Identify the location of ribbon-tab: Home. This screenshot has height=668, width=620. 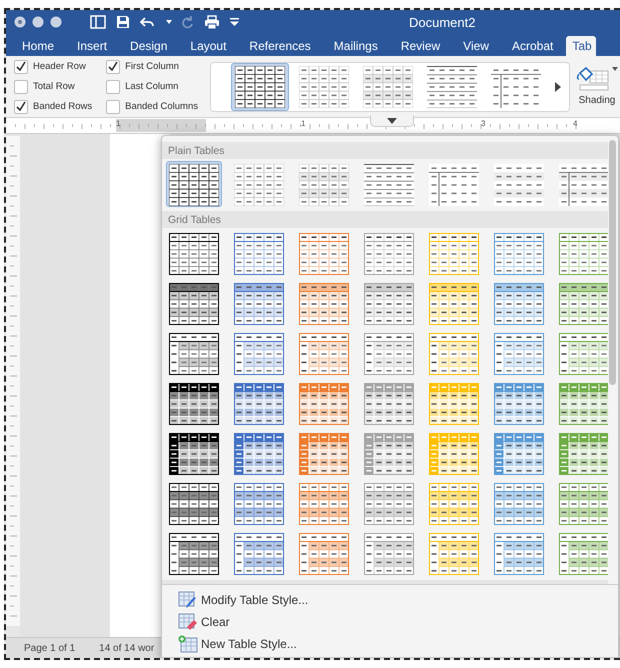
(38, 46).